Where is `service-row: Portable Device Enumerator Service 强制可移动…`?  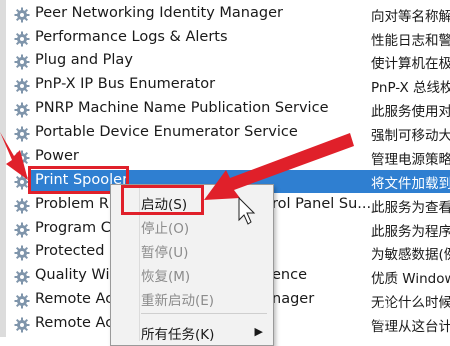 service-row: Portable Device Enumerator Service 强制可移动… is located at coordinates (225, 133).